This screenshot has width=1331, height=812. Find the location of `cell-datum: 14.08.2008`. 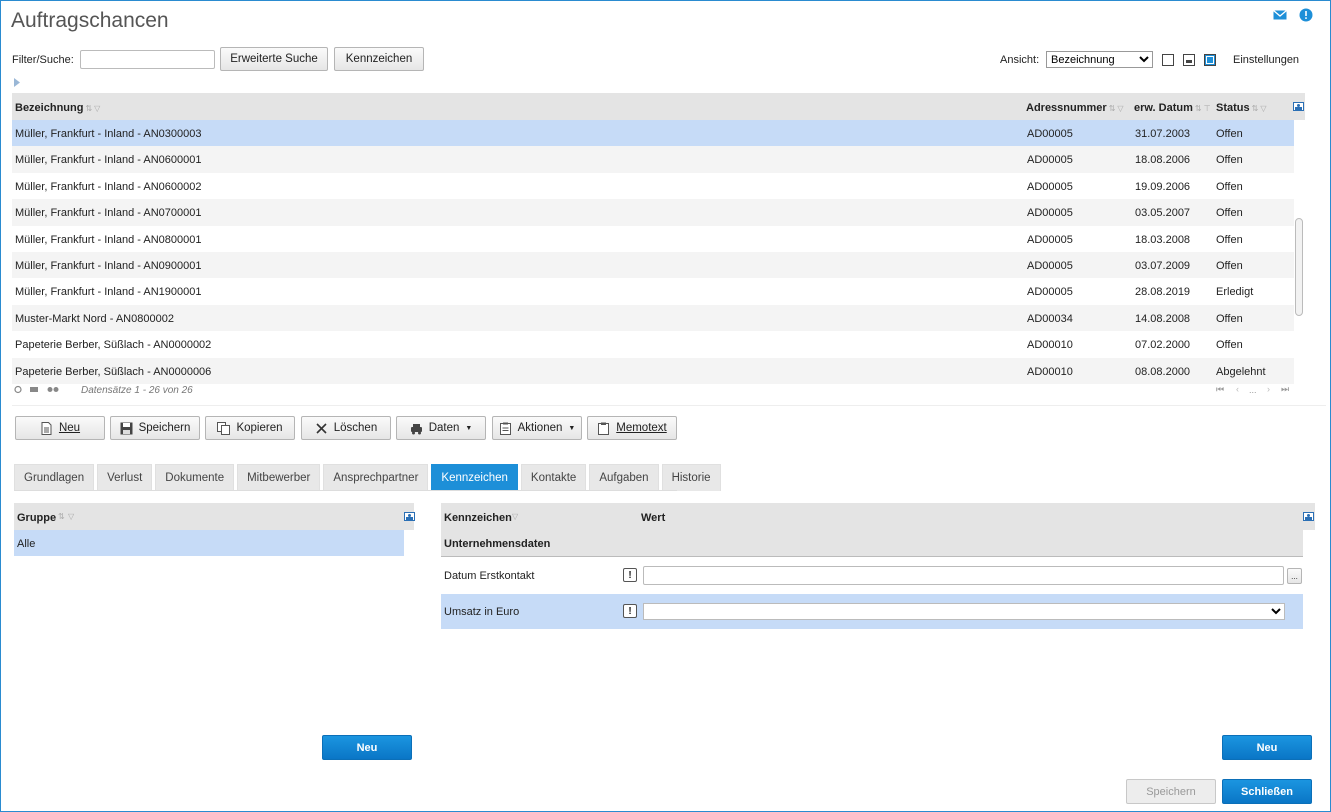

cell-datum: 14.08.2008 is located at coordinates (1163, 318).